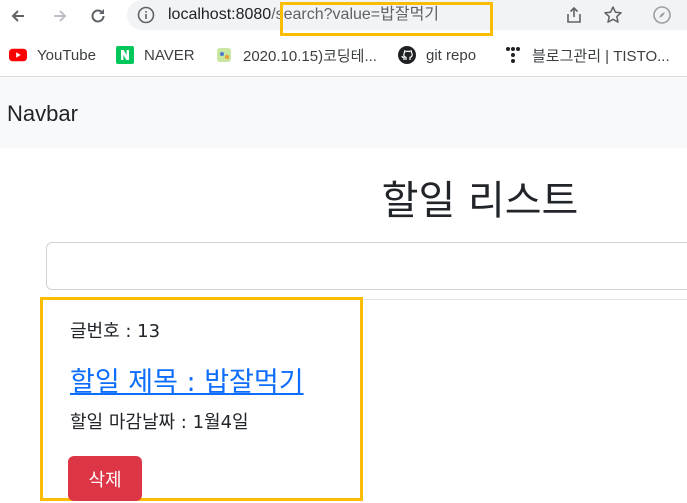 The width and height of the screenshot is (687, 503). I want to click on url-highlight-box, so click(386, 19).